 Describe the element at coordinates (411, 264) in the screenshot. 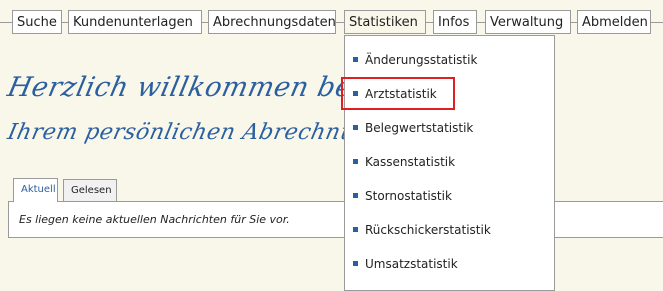

I see `menu-item-label: Umsatzstatistik` at that location.